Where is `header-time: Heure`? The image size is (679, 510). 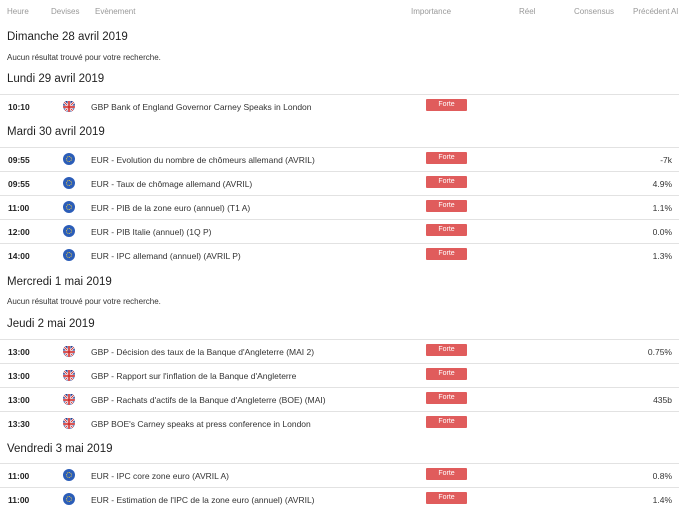 header-time: Heure is located at coordinates (18, 11).